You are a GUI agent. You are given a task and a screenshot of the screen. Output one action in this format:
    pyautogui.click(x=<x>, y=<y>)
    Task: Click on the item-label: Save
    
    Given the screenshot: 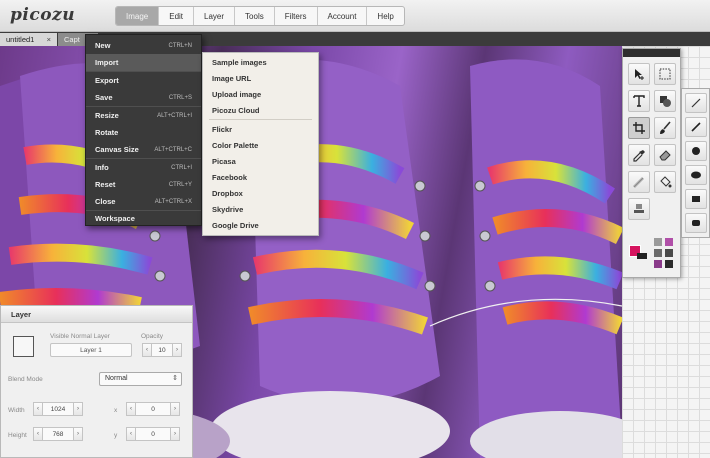 What is the action you would take?
    pyautogui.click(x=104, y=97)
    